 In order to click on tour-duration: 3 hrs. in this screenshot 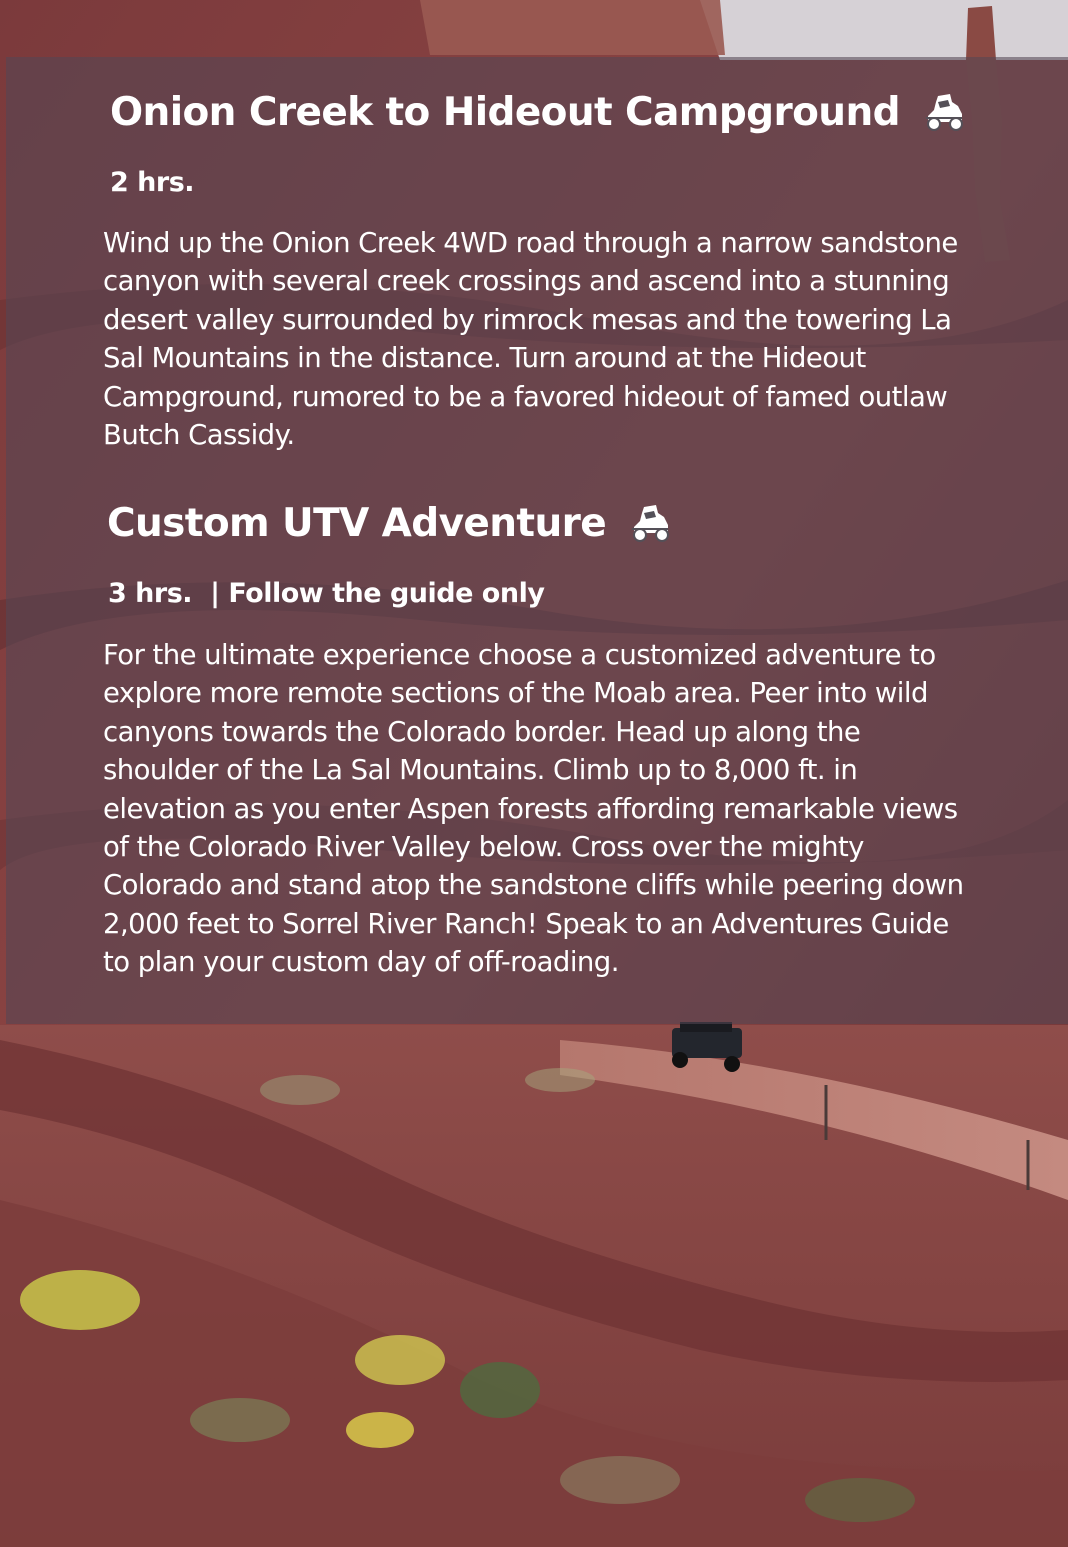, I will do `click(150, 593)`.